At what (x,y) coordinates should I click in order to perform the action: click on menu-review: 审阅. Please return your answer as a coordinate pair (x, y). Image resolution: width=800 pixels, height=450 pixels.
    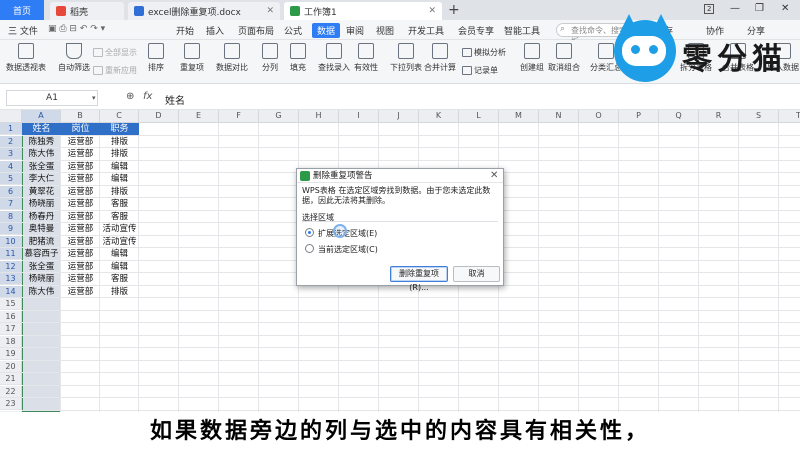
    Looking at the image, I should click on (355, 30).